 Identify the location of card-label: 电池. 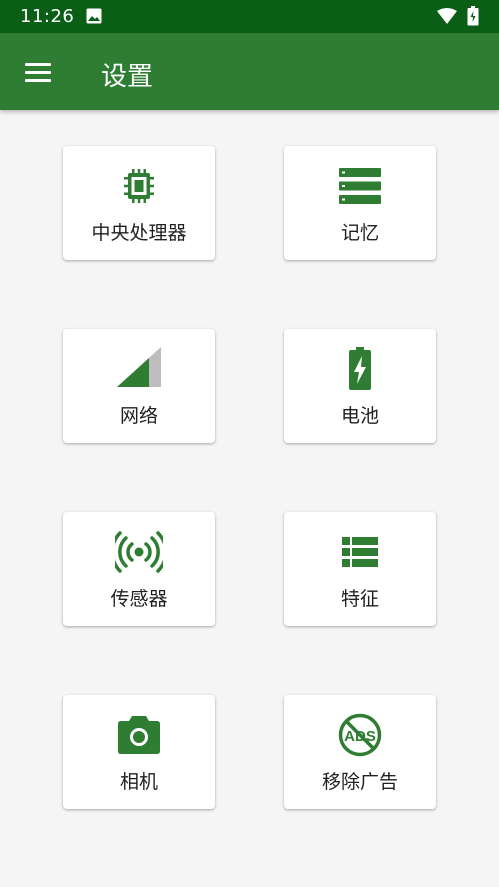
(359, 416).